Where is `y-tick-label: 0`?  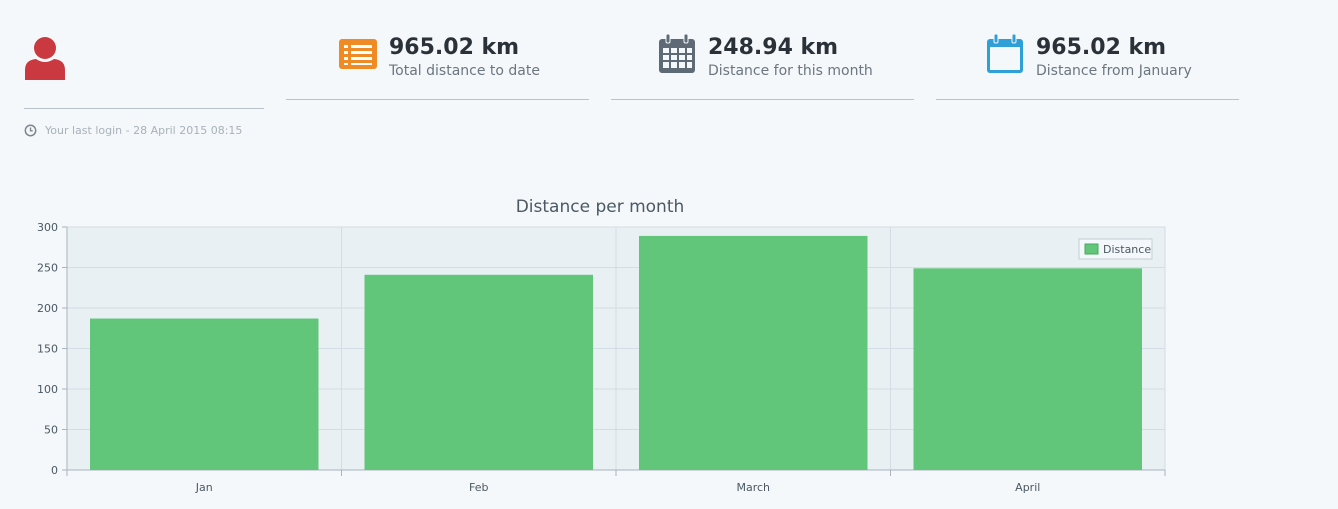 y-tick-label: 0 is located at coordinates (54, 470).